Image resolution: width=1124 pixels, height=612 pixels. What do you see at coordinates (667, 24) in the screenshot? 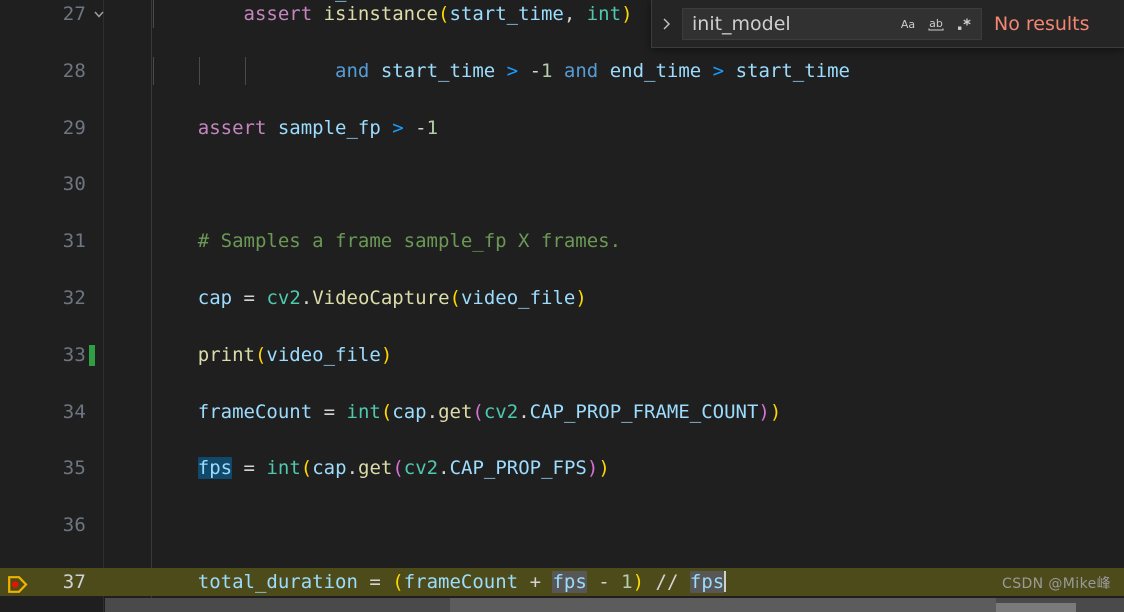
I see `chevron-right-icon` at bounding box center [667, 24].